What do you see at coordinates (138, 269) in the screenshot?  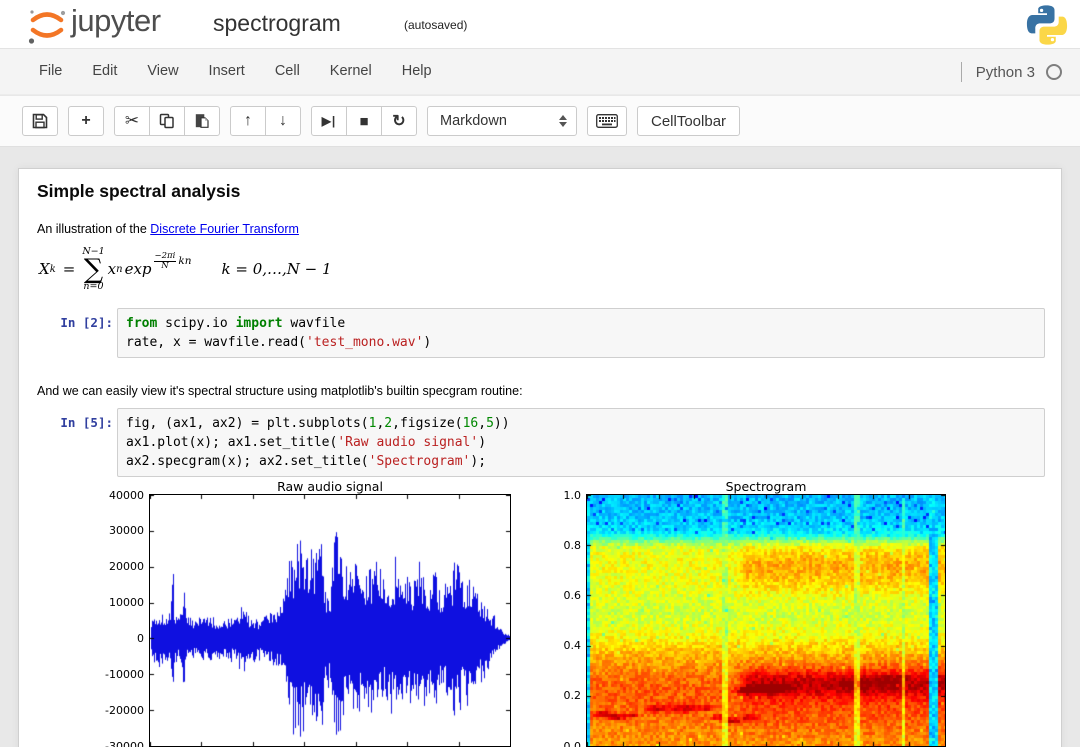 I see `formula-exp: exp` at bounding box center [138, 269].